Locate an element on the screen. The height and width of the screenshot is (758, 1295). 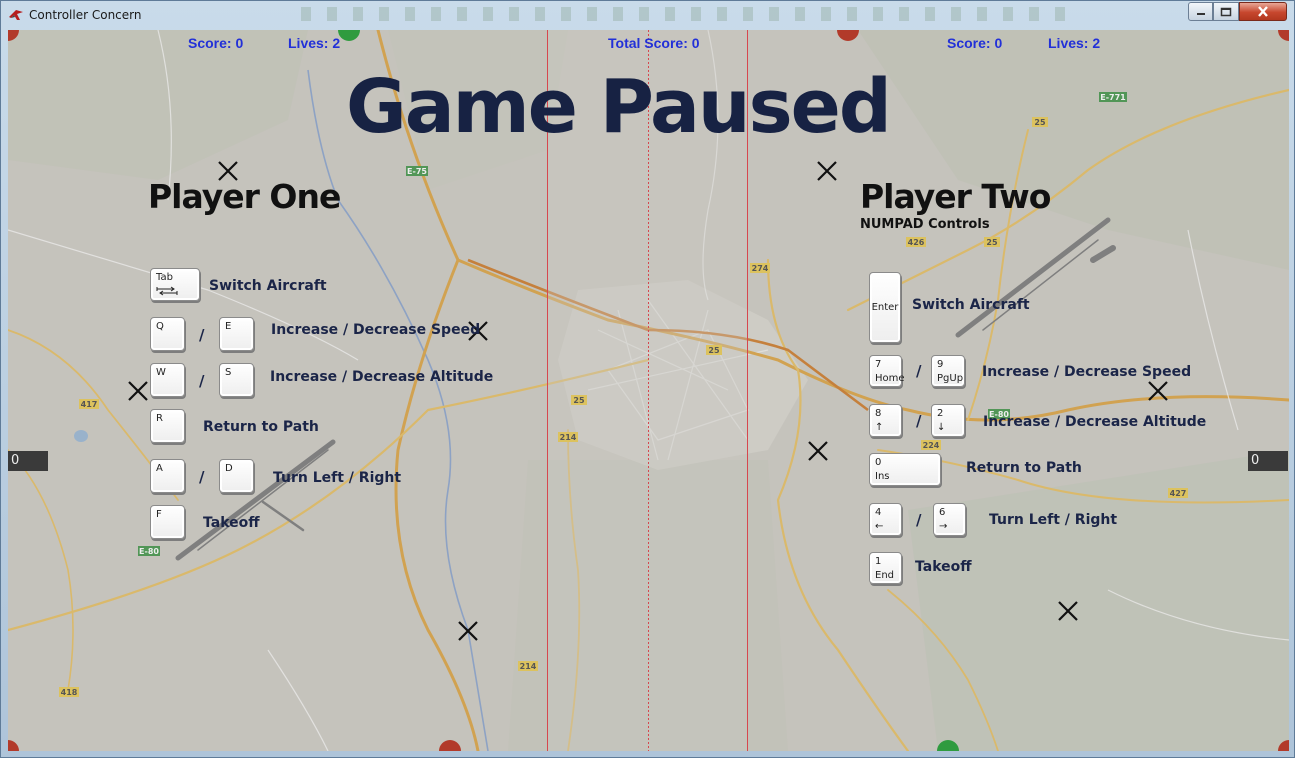
minimize-button is located at coordinates (1200, 11).